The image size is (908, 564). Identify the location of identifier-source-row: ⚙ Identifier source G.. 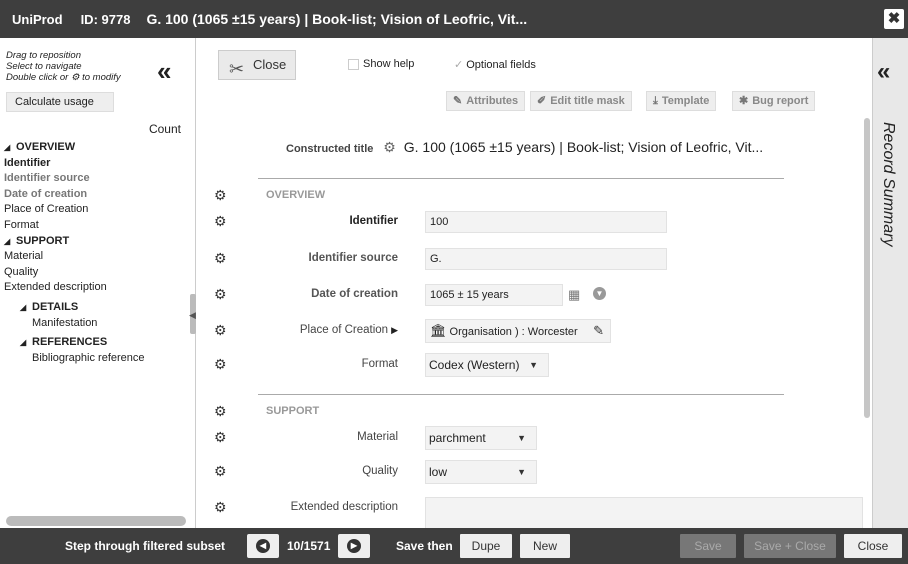
(534, 259).